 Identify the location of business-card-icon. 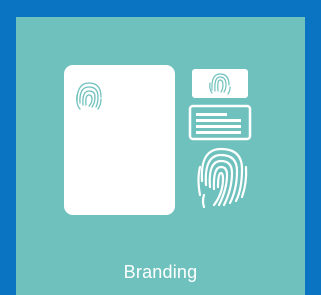
(220, 83).